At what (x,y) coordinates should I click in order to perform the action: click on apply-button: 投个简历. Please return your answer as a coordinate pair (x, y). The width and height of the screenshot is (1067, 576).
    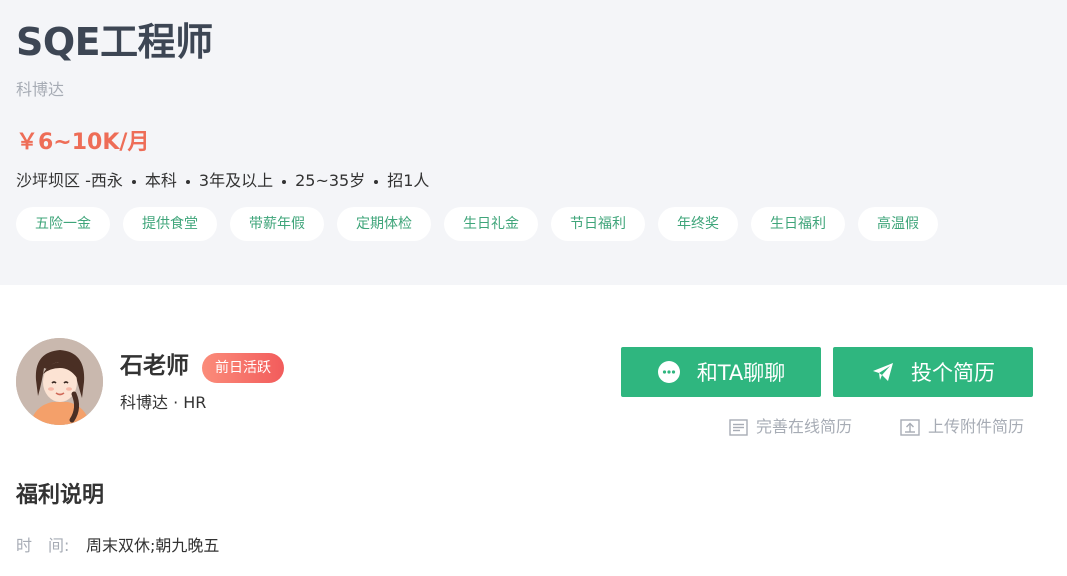
    Looking at the image, I should click on (933, 372).